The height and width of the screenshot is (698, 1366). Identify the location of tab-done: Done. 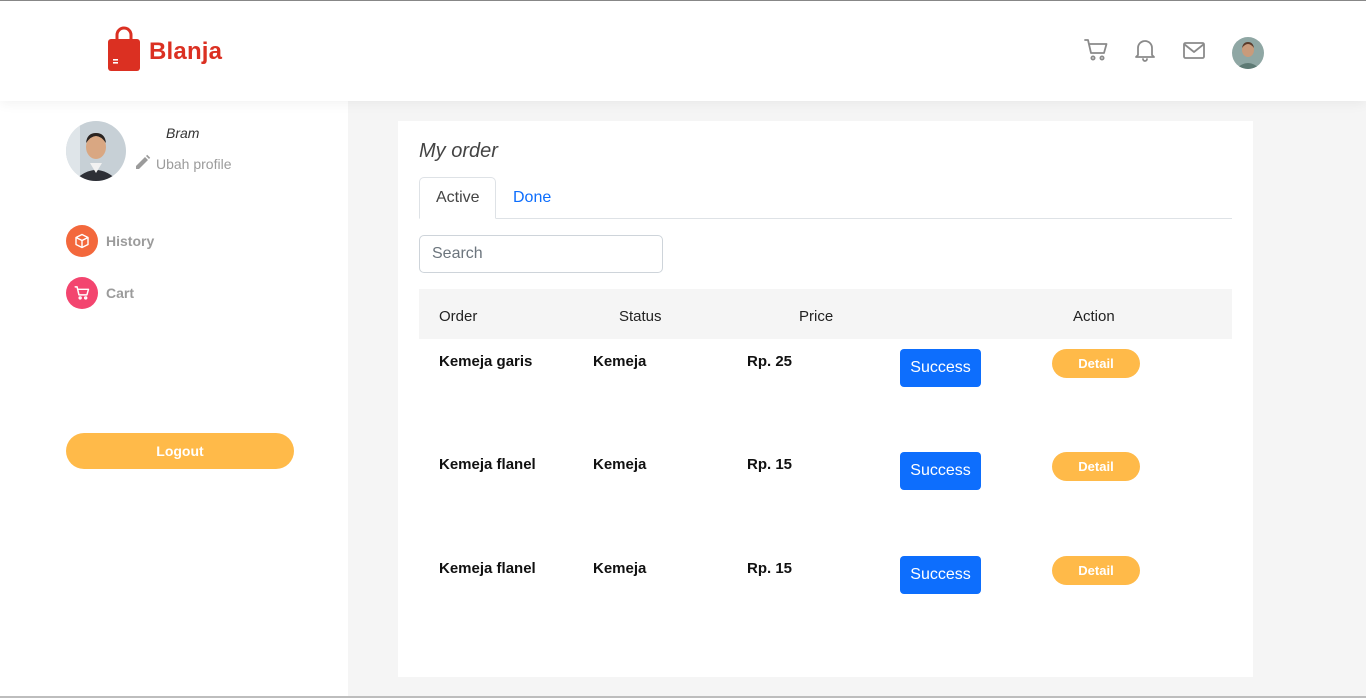
(532, 198).